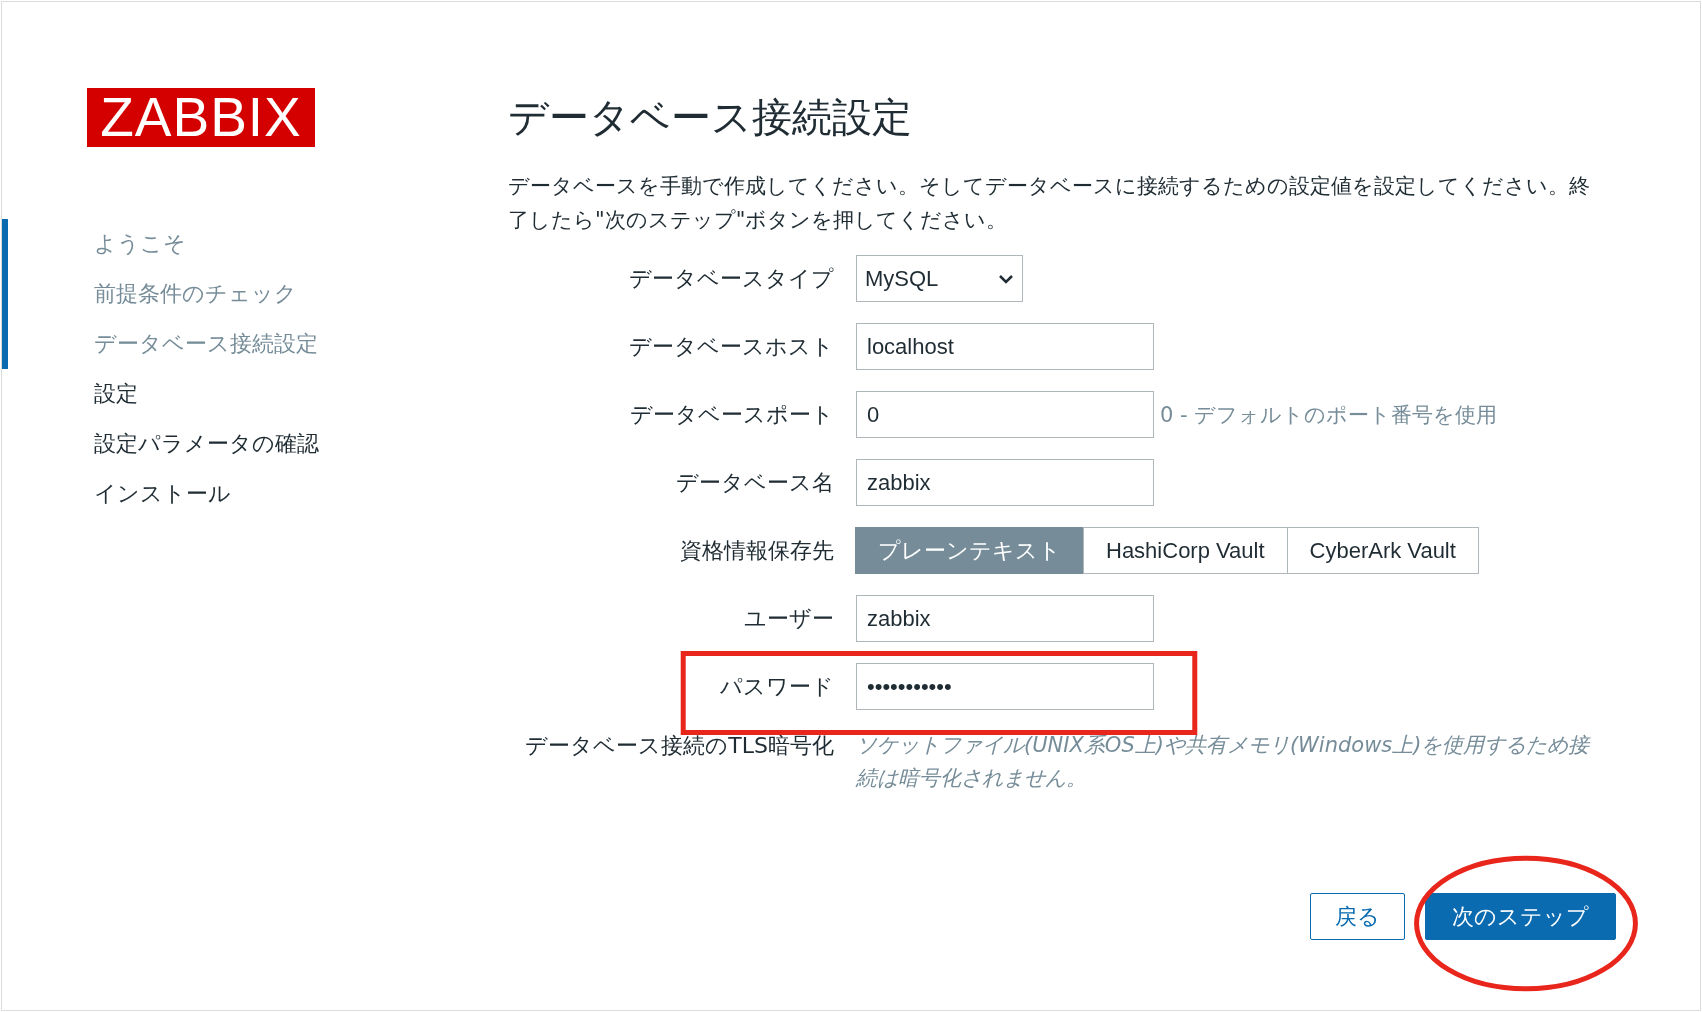 This screenshot has width=1702, height=1012. What do you see at coordinates (201, 117) in the screenshot?
I see `zabbix-logo: ZABBIX` at bounding box center [201, 117].